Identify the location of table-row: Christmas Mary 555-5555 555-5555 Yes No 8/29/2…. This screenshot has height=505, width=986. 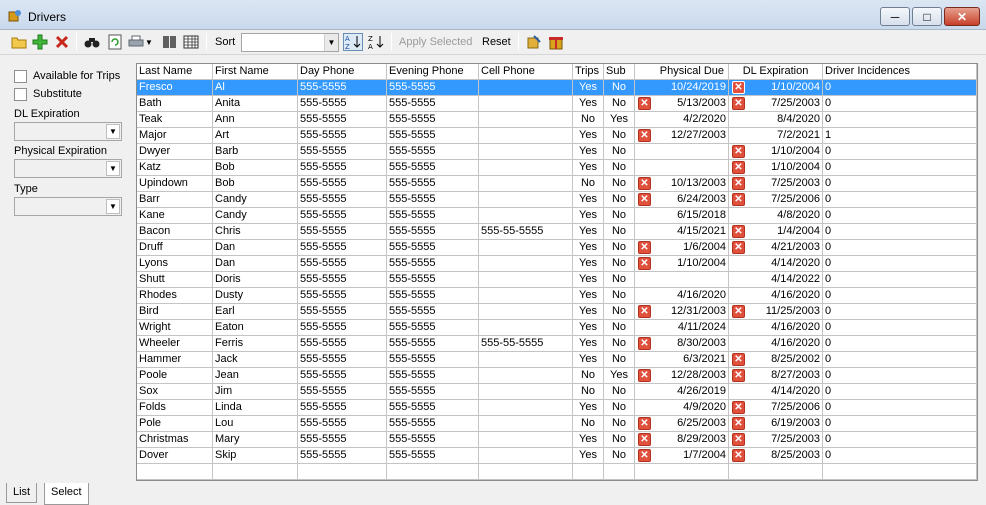
(557, 440).